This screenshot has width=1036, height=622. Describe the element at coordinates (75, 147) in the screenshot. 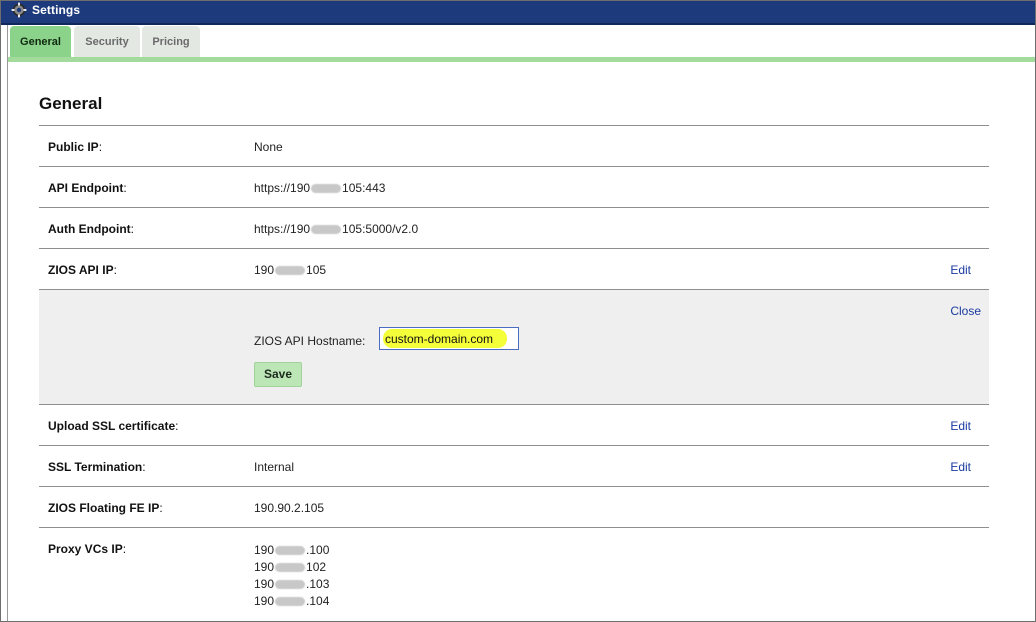

I see `row-label: Public IP:` at that location.